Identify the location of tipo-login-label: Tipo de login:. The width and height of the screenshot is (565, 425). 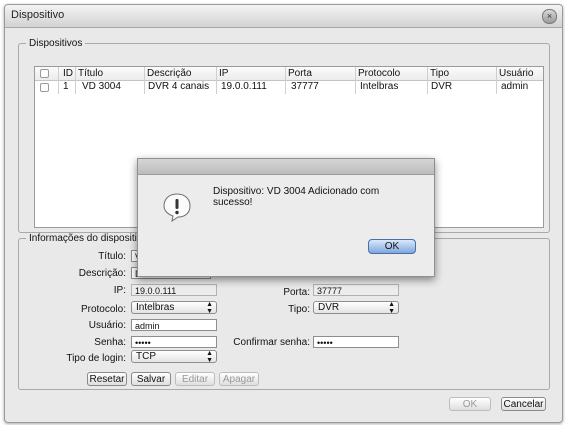
(96, 358).